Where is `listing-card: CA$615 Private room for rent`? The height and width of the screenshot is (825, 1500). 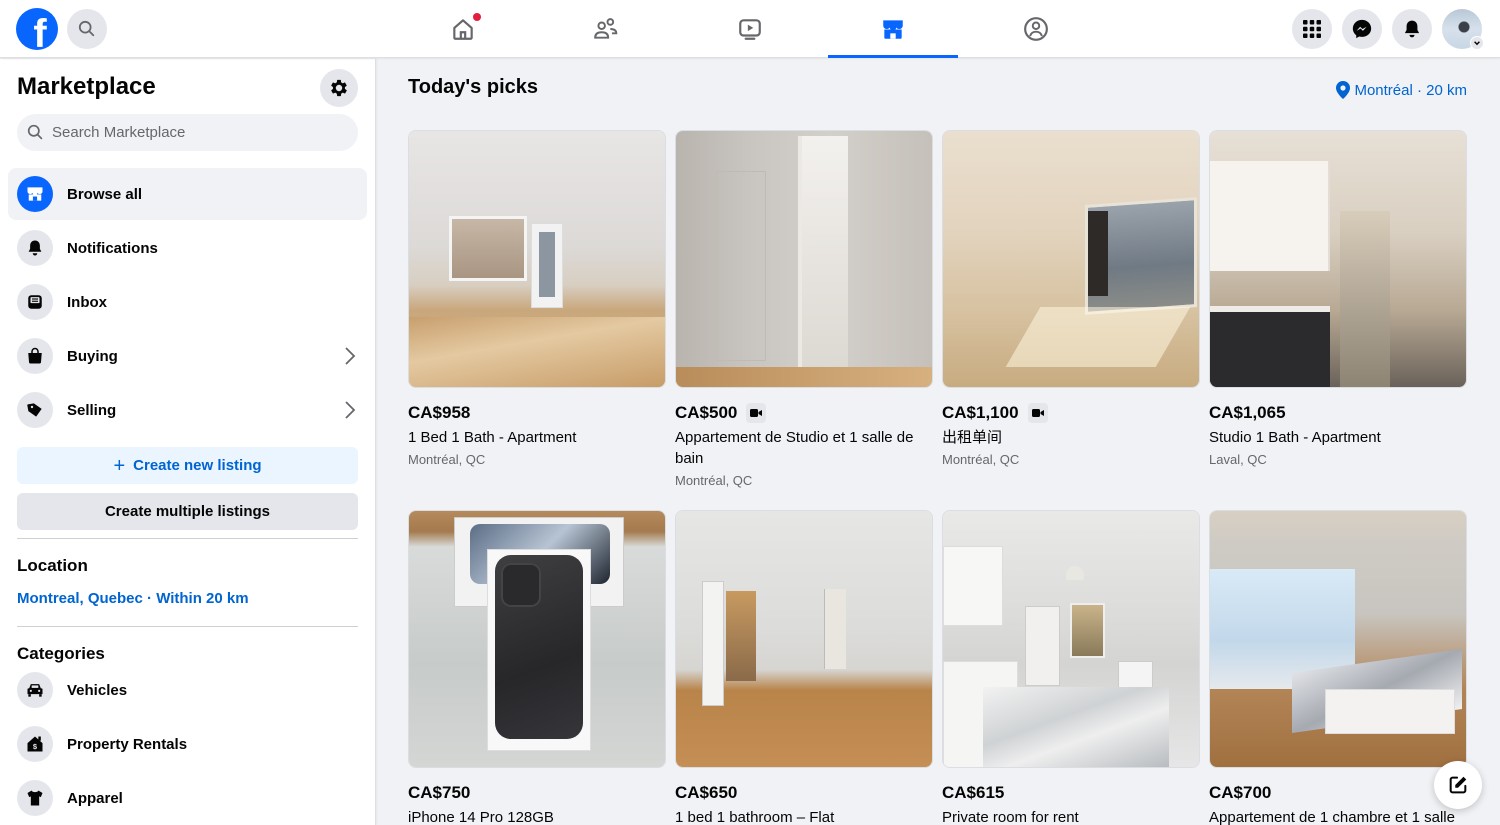 listing-card: CA$615 Private room for rent is located at coordinates (1071, 667).